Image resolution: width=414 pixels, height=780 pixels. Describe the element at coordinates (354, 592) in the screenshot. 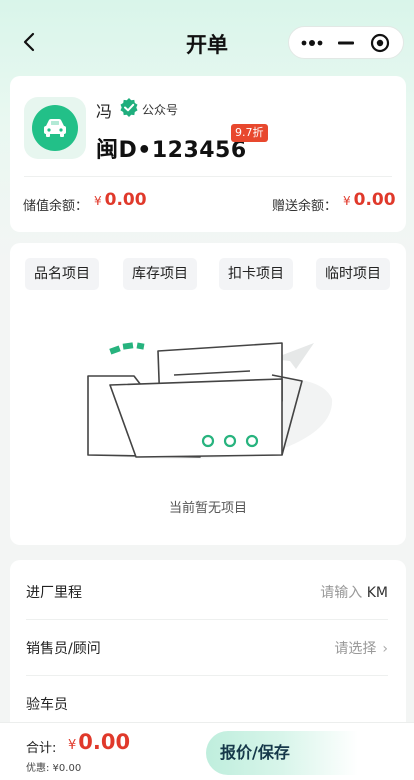

I see `mileage-input: 请输入 KM` at that location.